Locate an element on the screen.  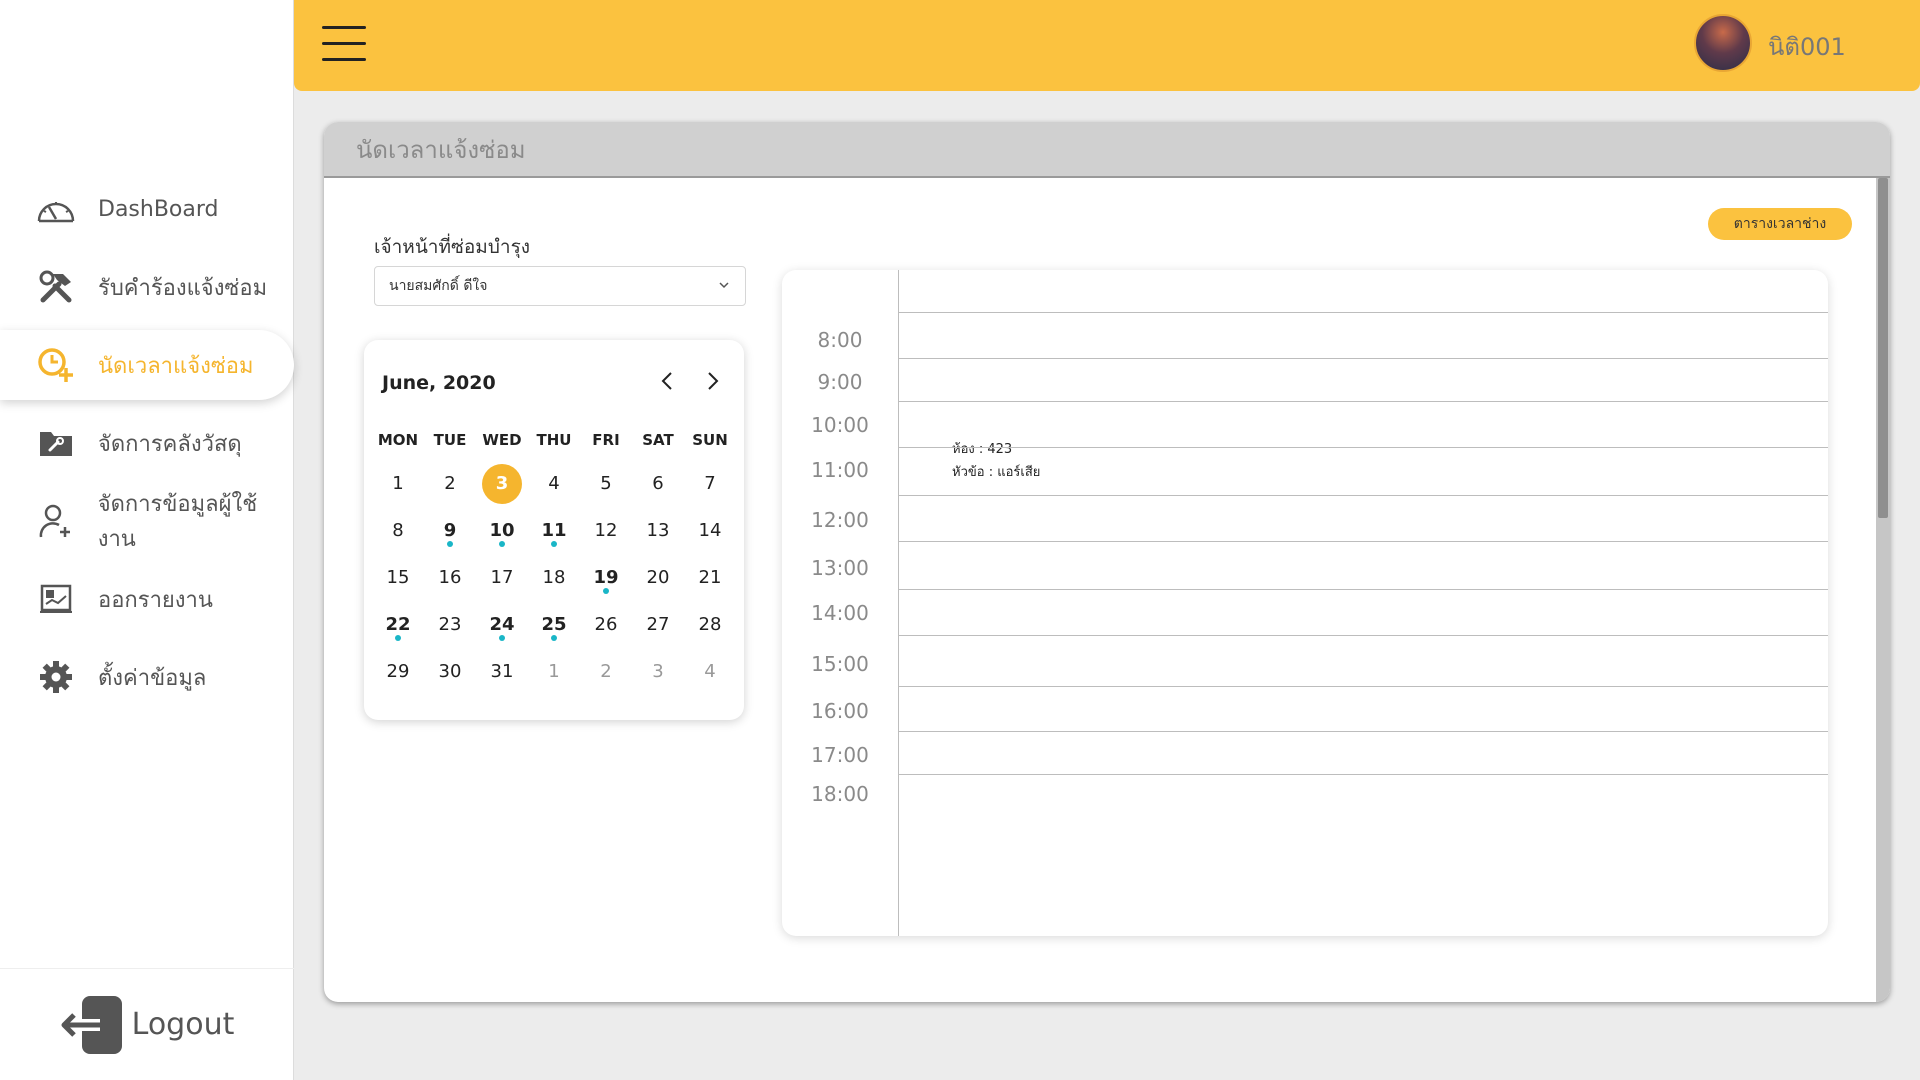
timeline-hour-label: 13:00 is located at coordinates (840, 568).